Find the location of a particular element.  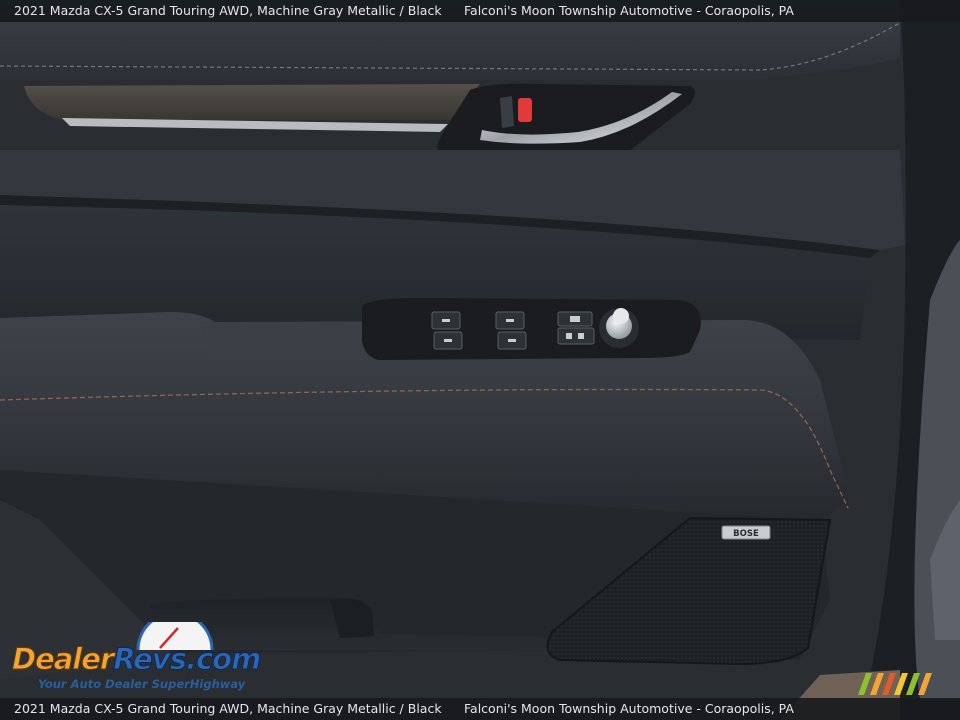

lock-lever is located at coordinates (507, 112).